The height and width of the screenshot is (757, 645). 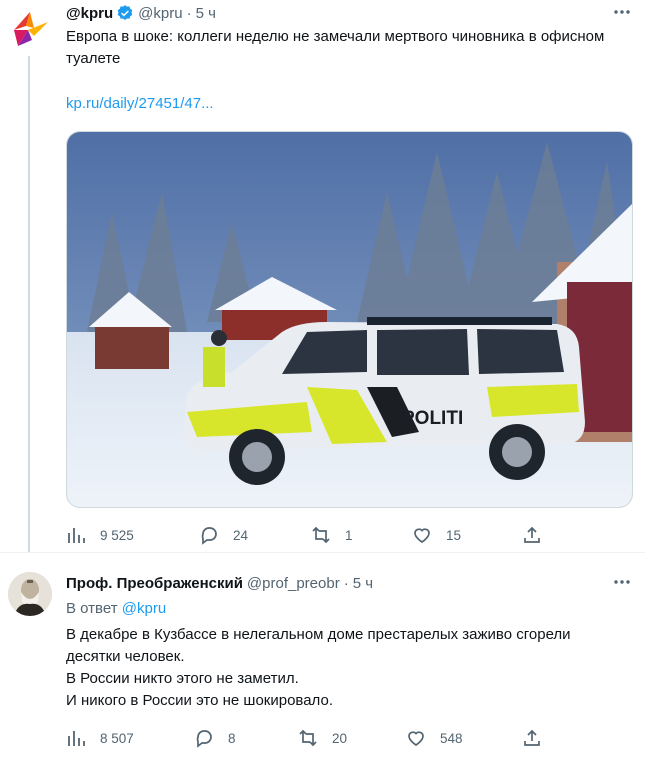 I want to click on more-options-button, so click(x=622, y=12).